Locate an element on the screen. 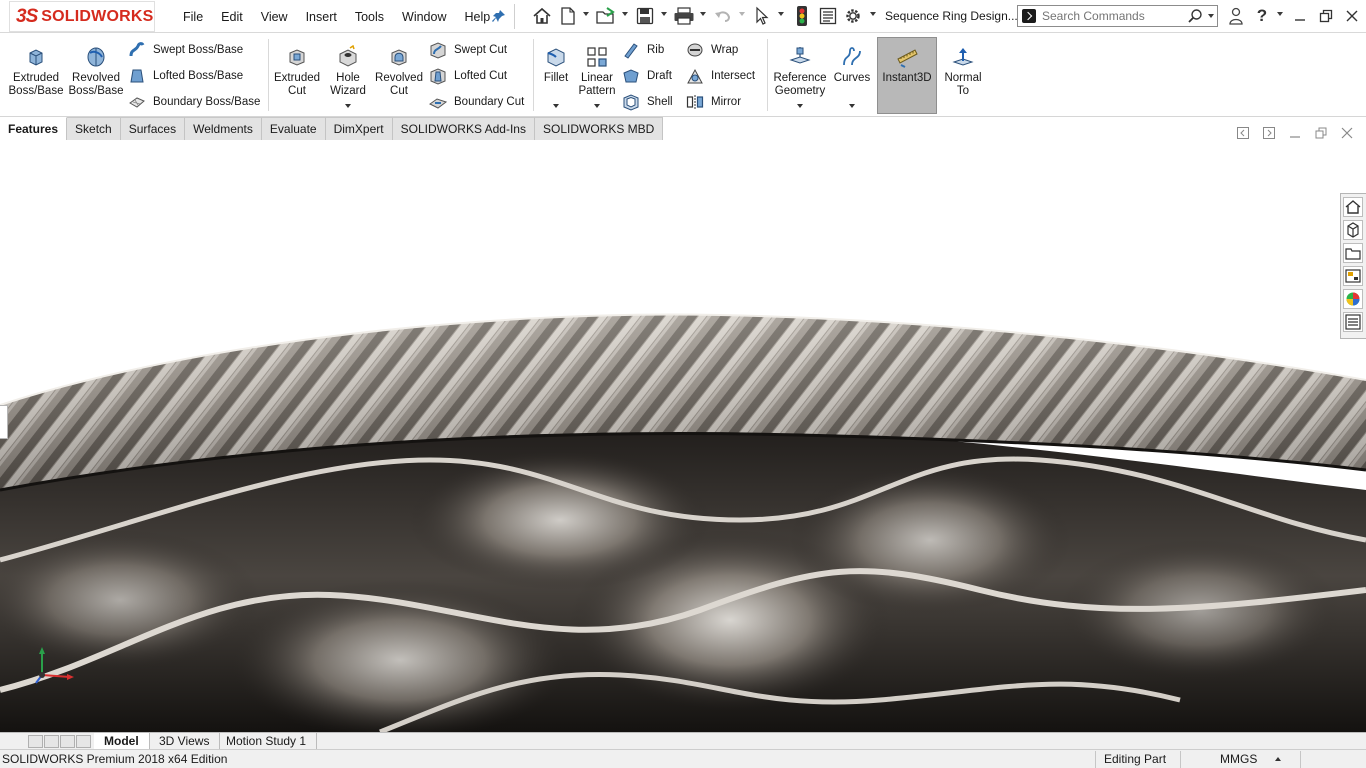  design-library-icon is located at coordinates (1353, 230).